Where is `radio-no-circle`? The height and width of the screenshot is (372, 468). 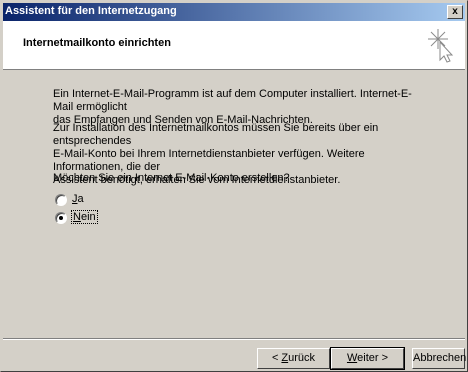 radio-no-circle is located at coordinates (61, 218).